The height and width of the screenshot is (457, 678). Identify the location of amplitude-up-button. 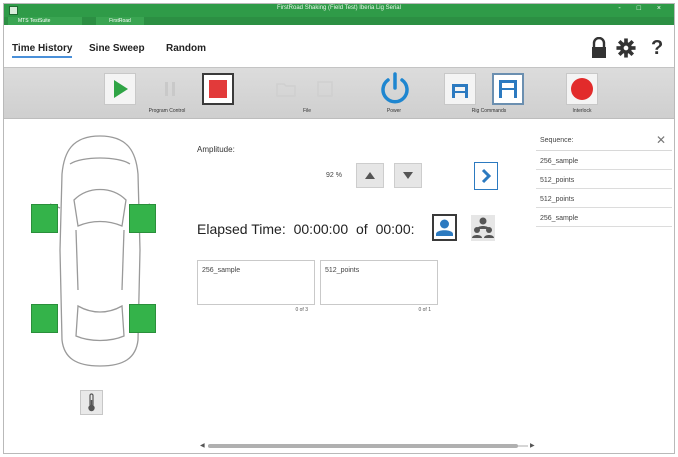
(370, 175).